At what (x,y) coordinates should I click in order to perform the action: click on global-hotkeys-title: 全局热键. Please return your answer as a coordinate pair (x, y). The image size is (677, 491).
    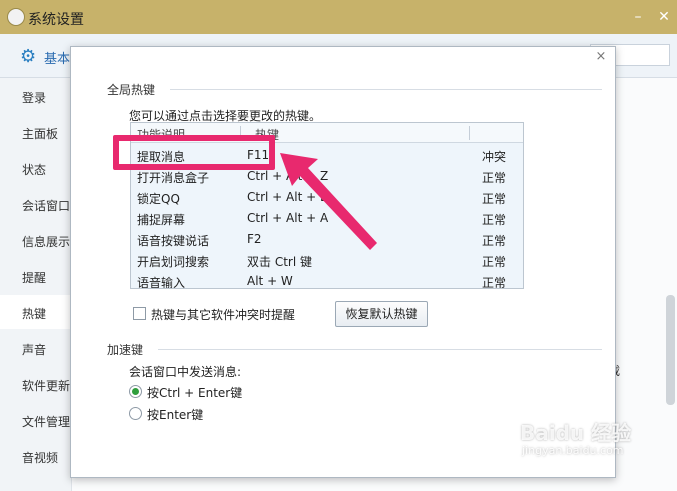
    Looking at the image, I should click on (131, 90).